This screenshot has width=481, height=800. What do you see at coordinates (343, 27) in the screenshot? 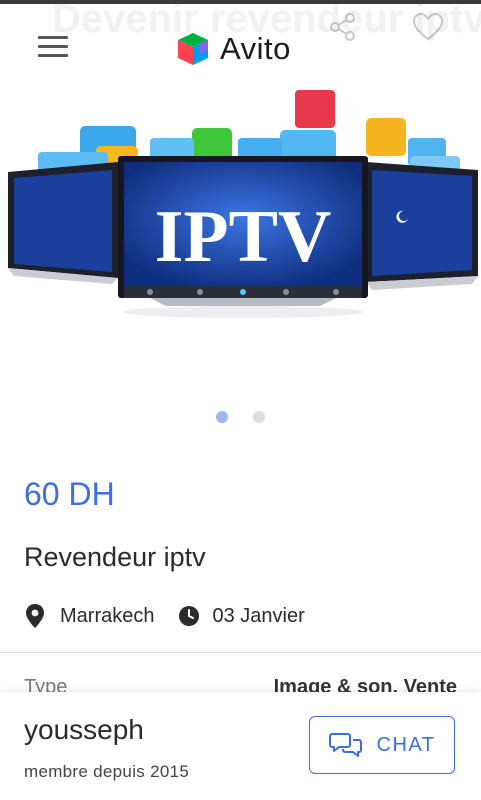
I see `share-icon` at bounding box center [343, 27].